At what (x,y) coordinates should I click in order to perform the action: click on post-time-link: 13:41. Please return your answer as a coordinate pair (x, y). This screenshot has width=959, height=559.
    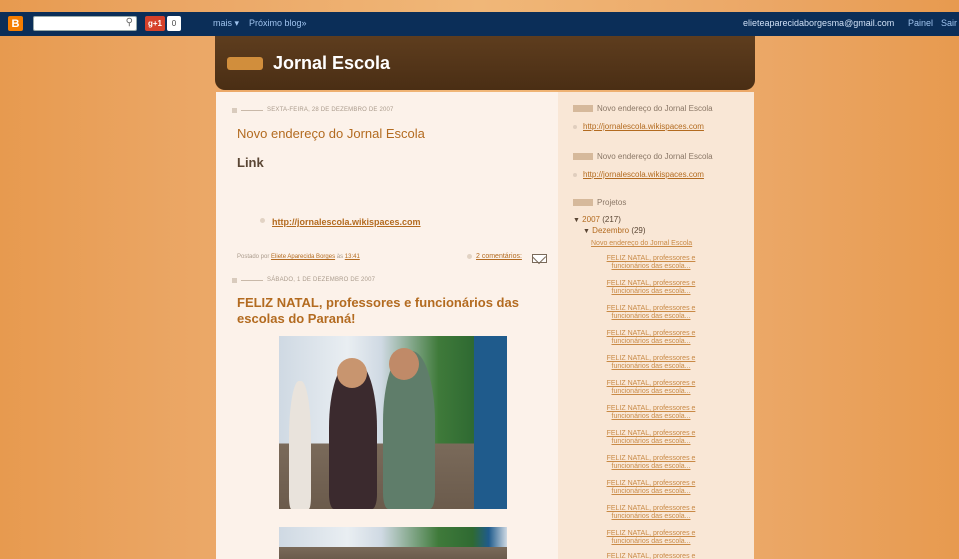
    Looking at the image, I should click on (352, 257).